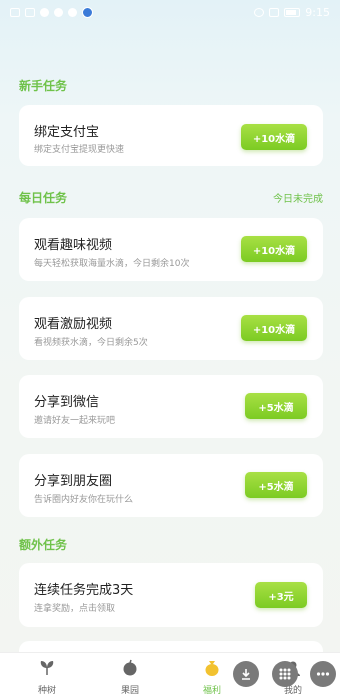 The height and width of the screenshot is (696, 340). Describe the element at coordinates (73, 245) in the screenshot. I see `task-title: 观看趣味视频` at that location.